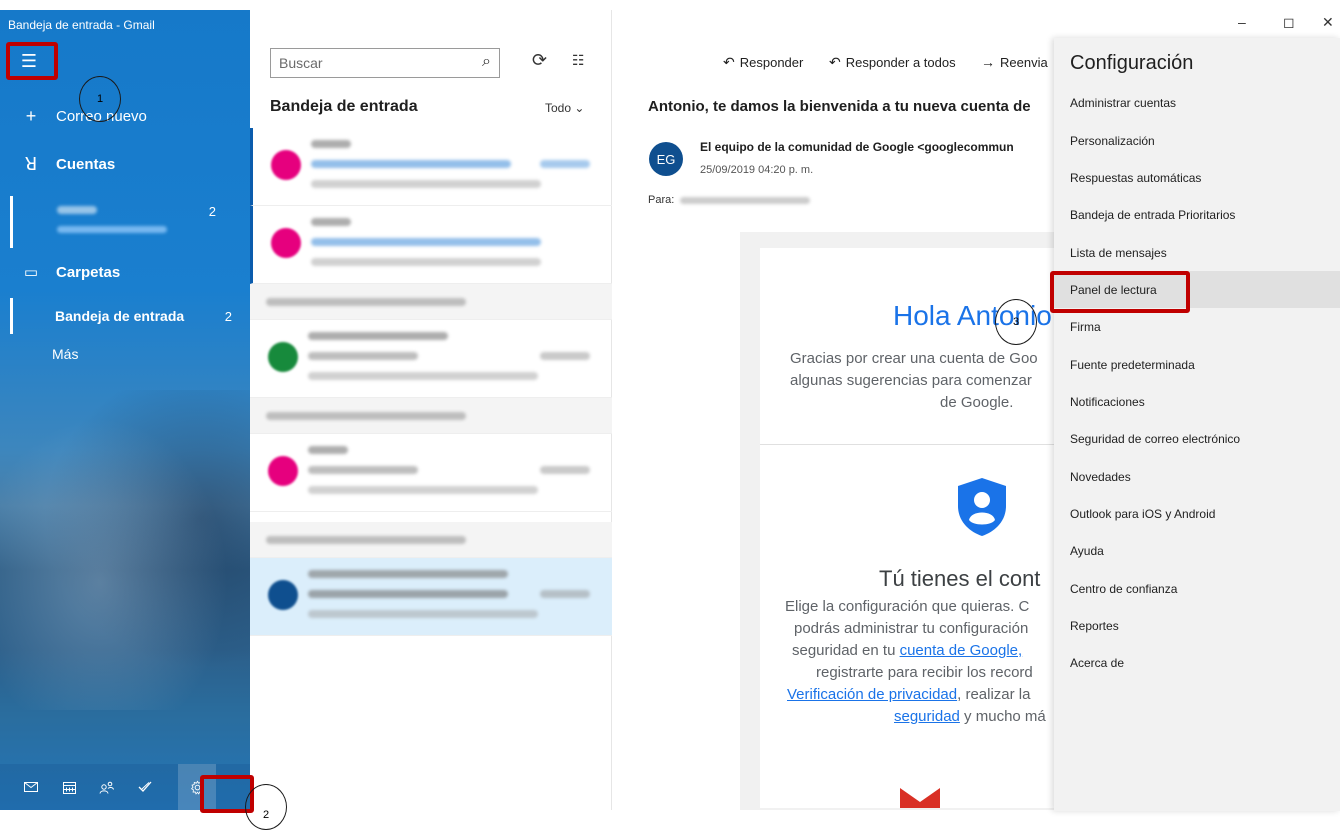 The image size is (1340, 831). I want to click on select-mode-icon: ☷, so click(578, 60).